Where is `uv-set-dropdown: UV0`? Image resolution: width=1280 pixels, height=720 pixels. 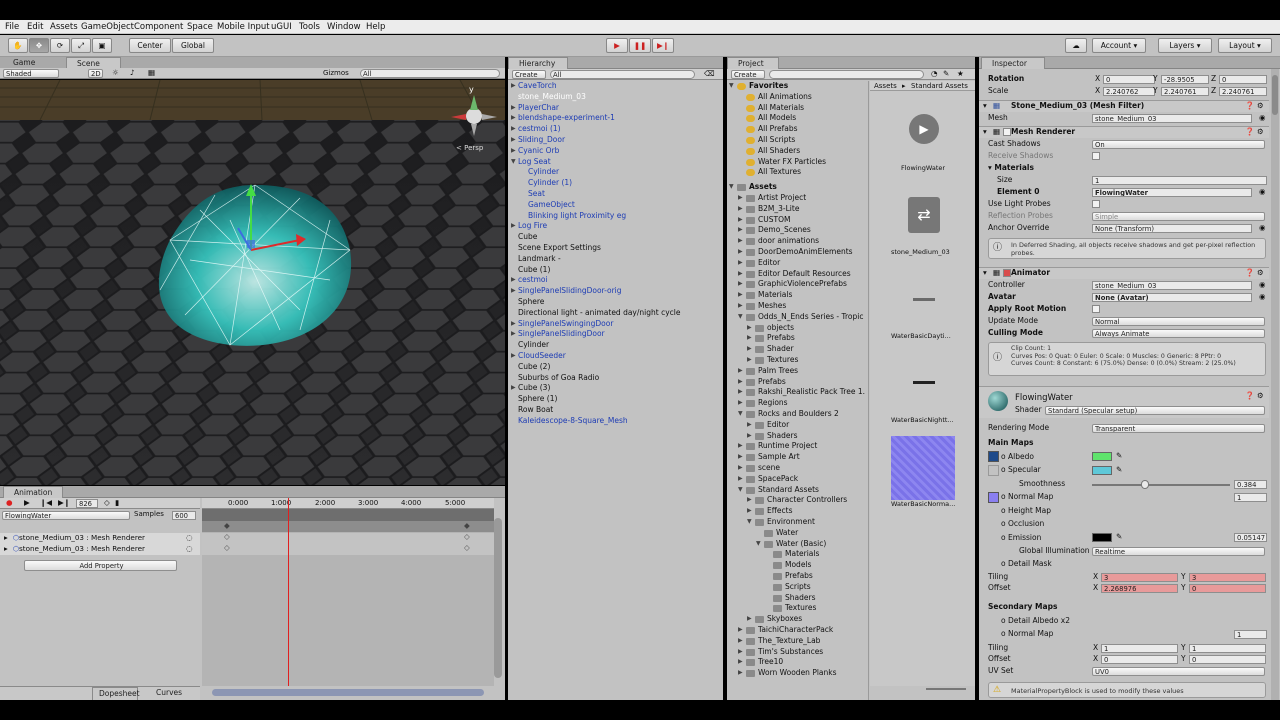 uv-set-dropdown: UV0 is located at coordinates (1178, 671).